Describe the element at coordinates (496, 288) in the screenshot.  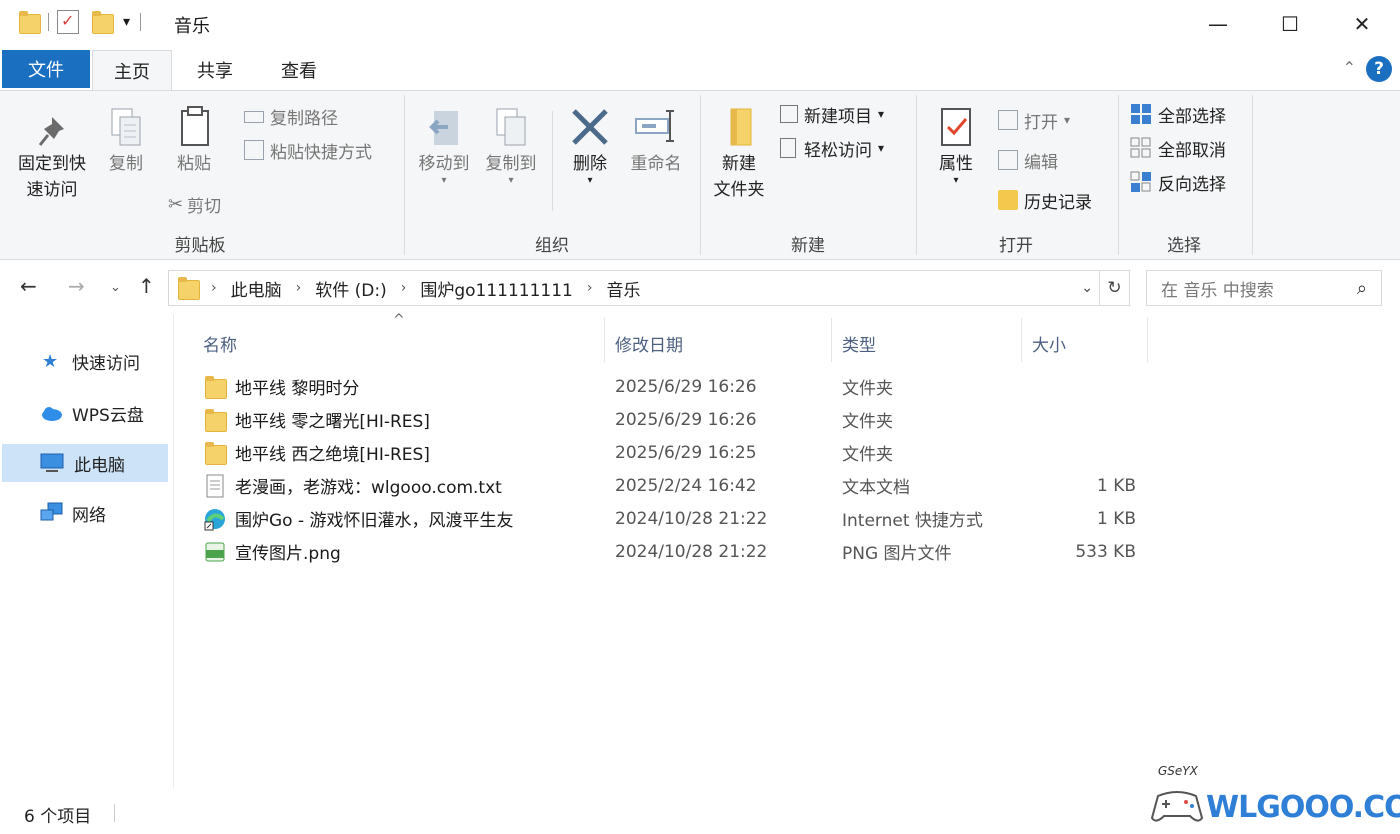
I see `breadcrumb-folder: 围炉go111111111` at that location.